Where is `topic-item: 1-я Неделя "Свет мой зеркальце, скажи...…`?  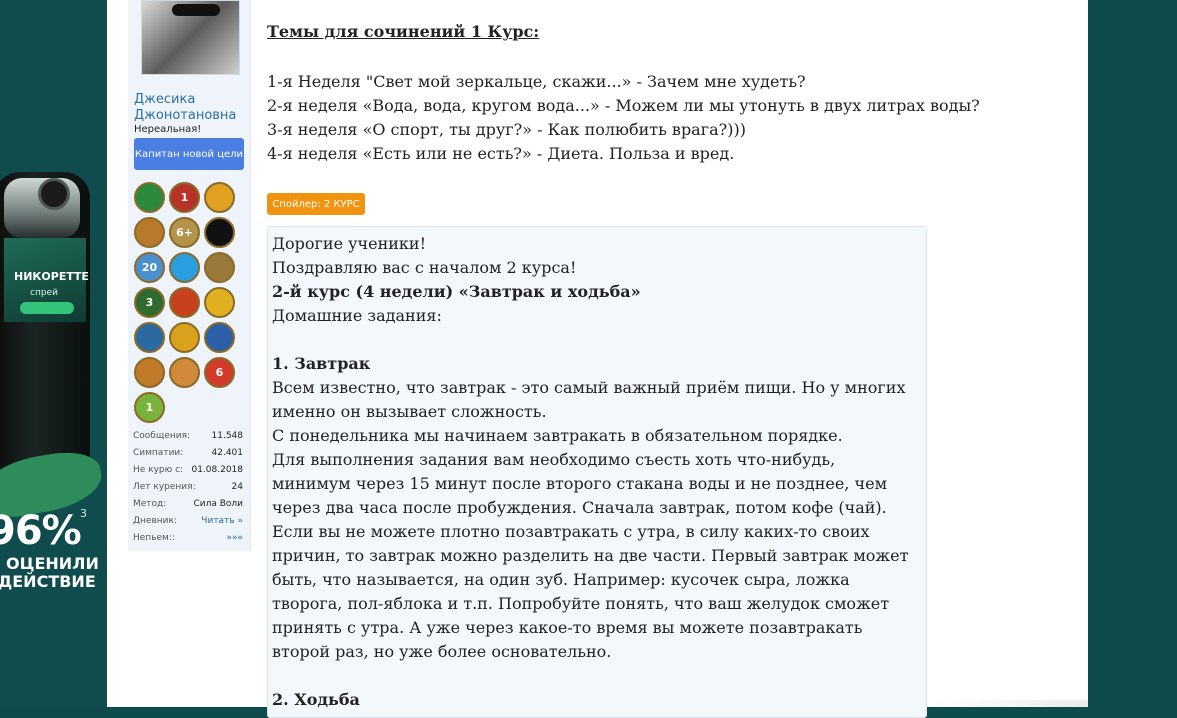 topic-item: 1-я Неделя "Свет мой зеркальце, скажи...… is located at coordinates (536, 81).